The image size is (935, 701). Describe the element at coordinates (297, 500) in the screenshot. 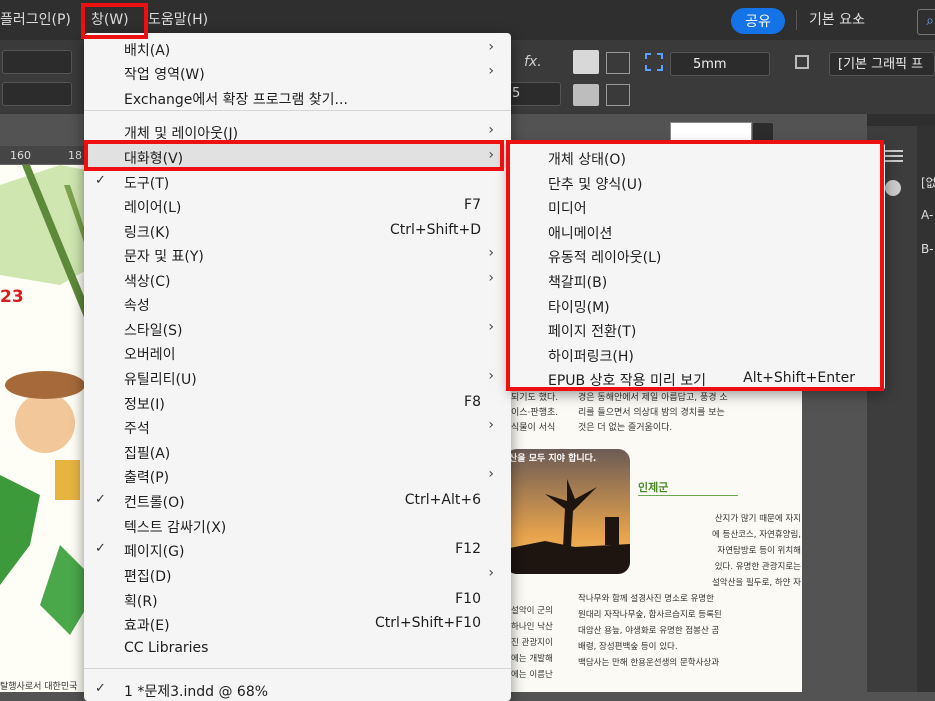

I see `window-menu-item: ✓ 컨트롤(O) Ctrl+Alt+6` at that location.